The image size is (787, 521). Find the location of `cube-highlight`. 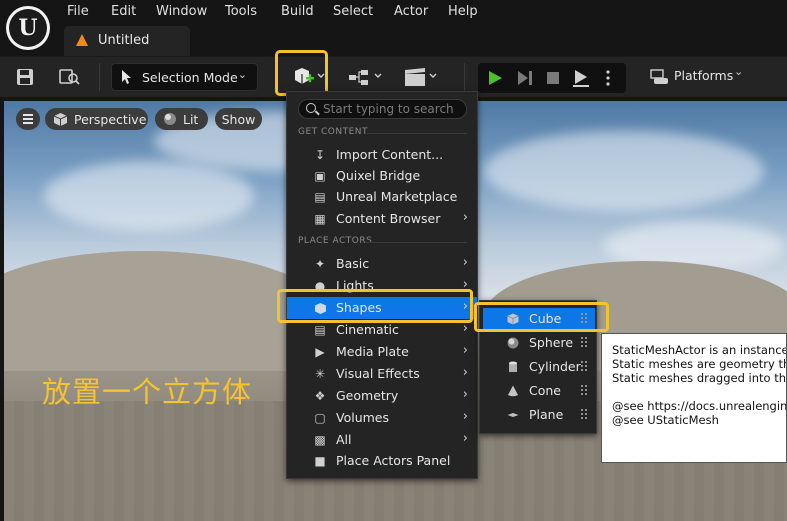

cube-highlight is located at coordinates (541, 317).